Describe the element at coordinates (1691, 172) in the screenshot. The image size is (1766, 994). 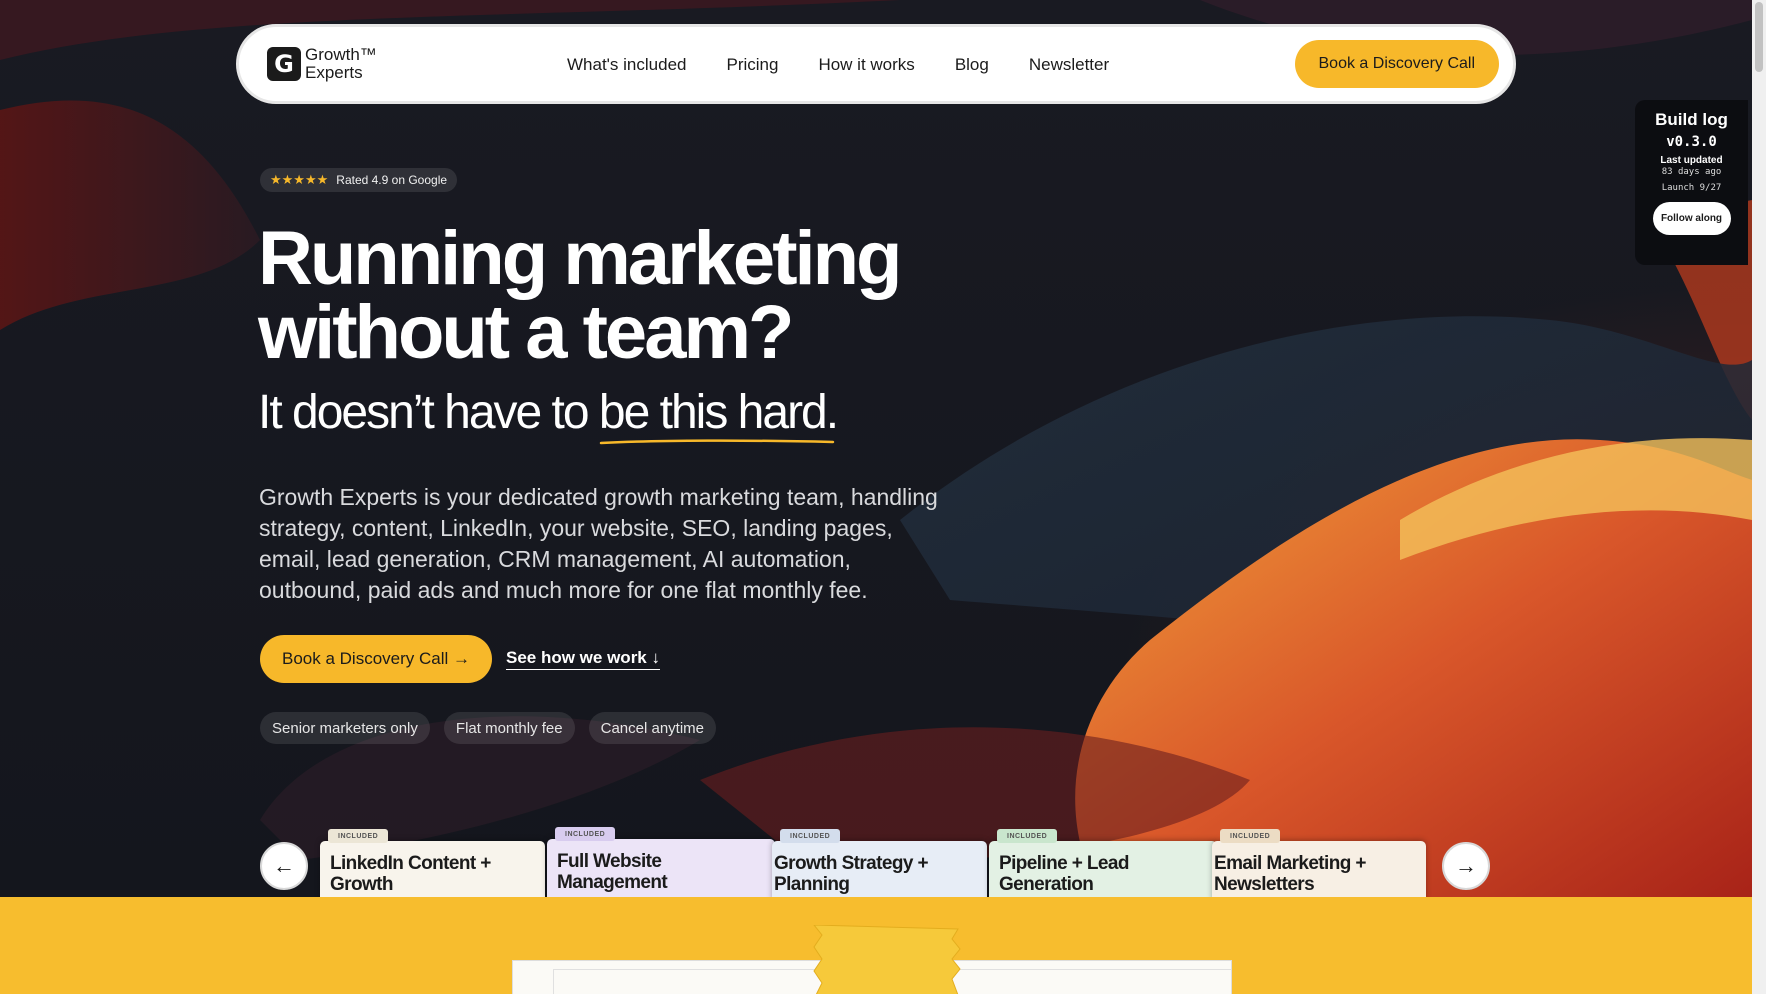
I see `build-log-updated-ago: 83 days ago` at that location.